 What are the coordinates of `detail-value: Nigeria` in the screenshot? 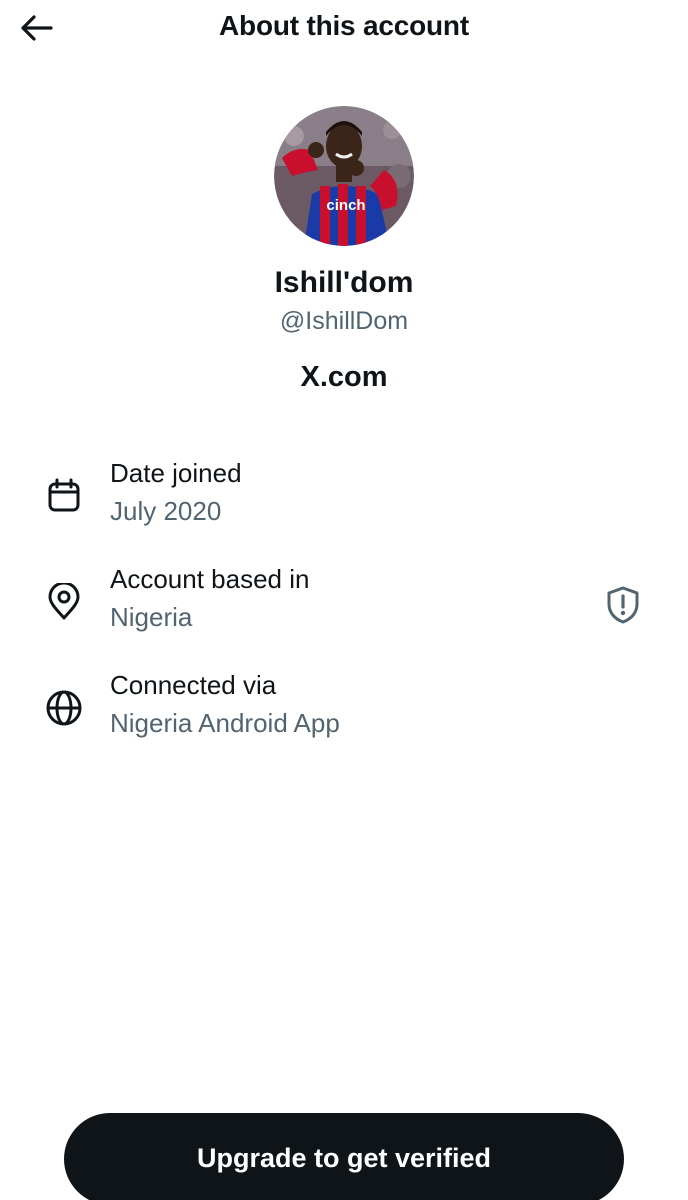 It's located at (151, 617).